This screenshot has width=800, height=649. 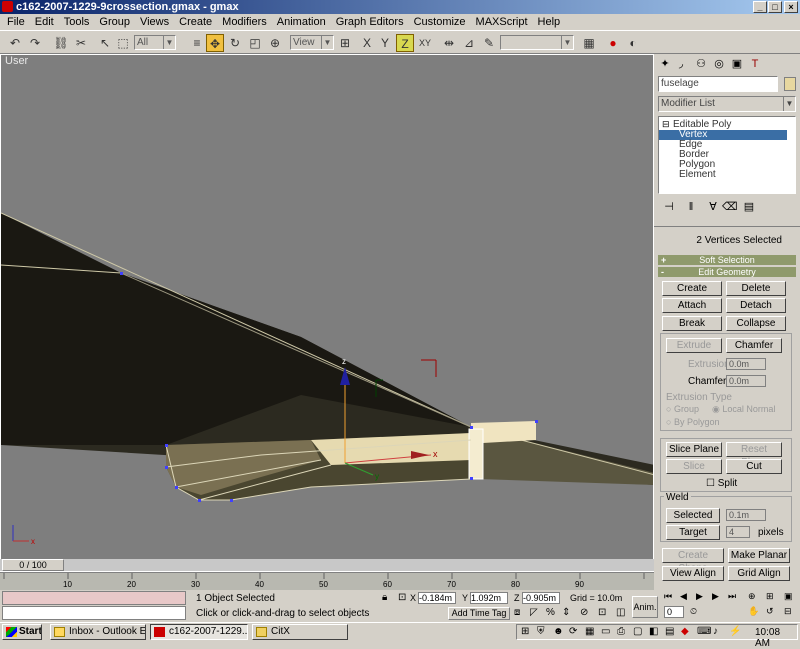 What do you see at coordinates (77, 22) in the screenshot?
I see `menu-tools: Tools` at bounding box center [77, 22].